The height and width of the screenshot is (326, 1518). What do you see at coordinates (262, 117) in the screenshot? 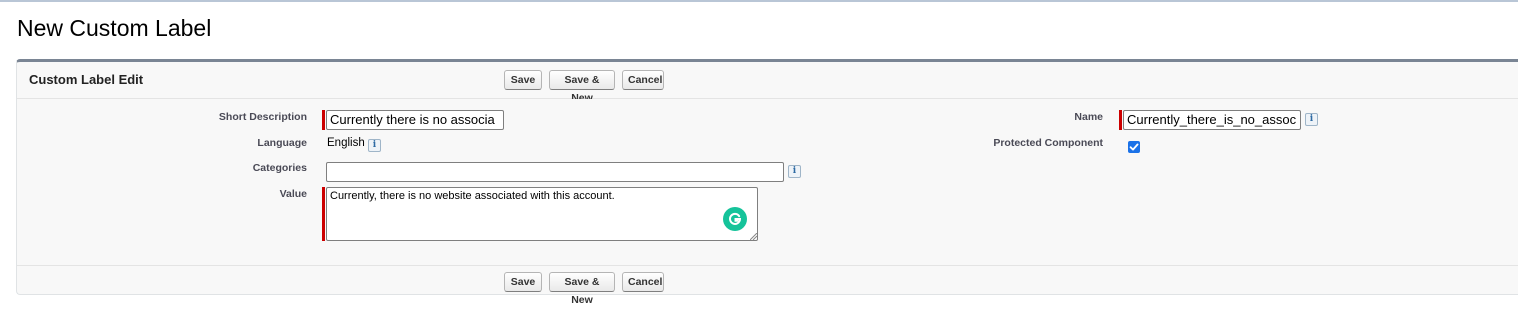
I see `short-description-label: Short Description` at bounding box center [262, 117].